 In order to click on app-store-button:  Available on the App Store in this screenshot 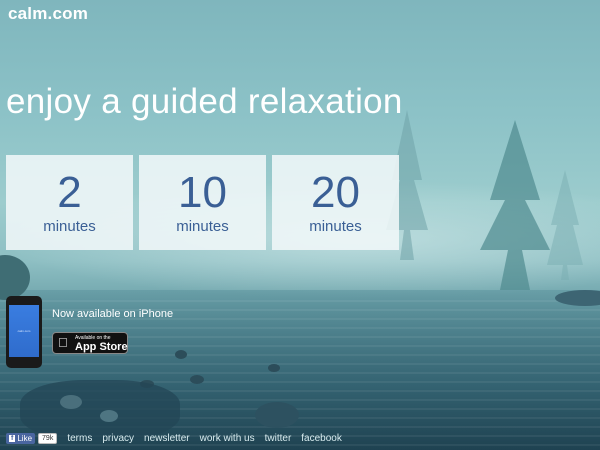, I will do `click(90, 343)`.